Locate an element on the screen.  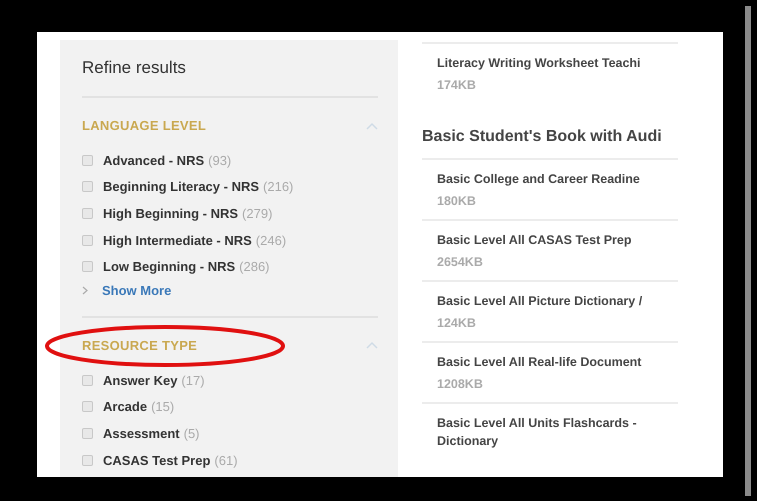
filter-option-label: High Intermediate - NRS is located at coordinates (177, 240).